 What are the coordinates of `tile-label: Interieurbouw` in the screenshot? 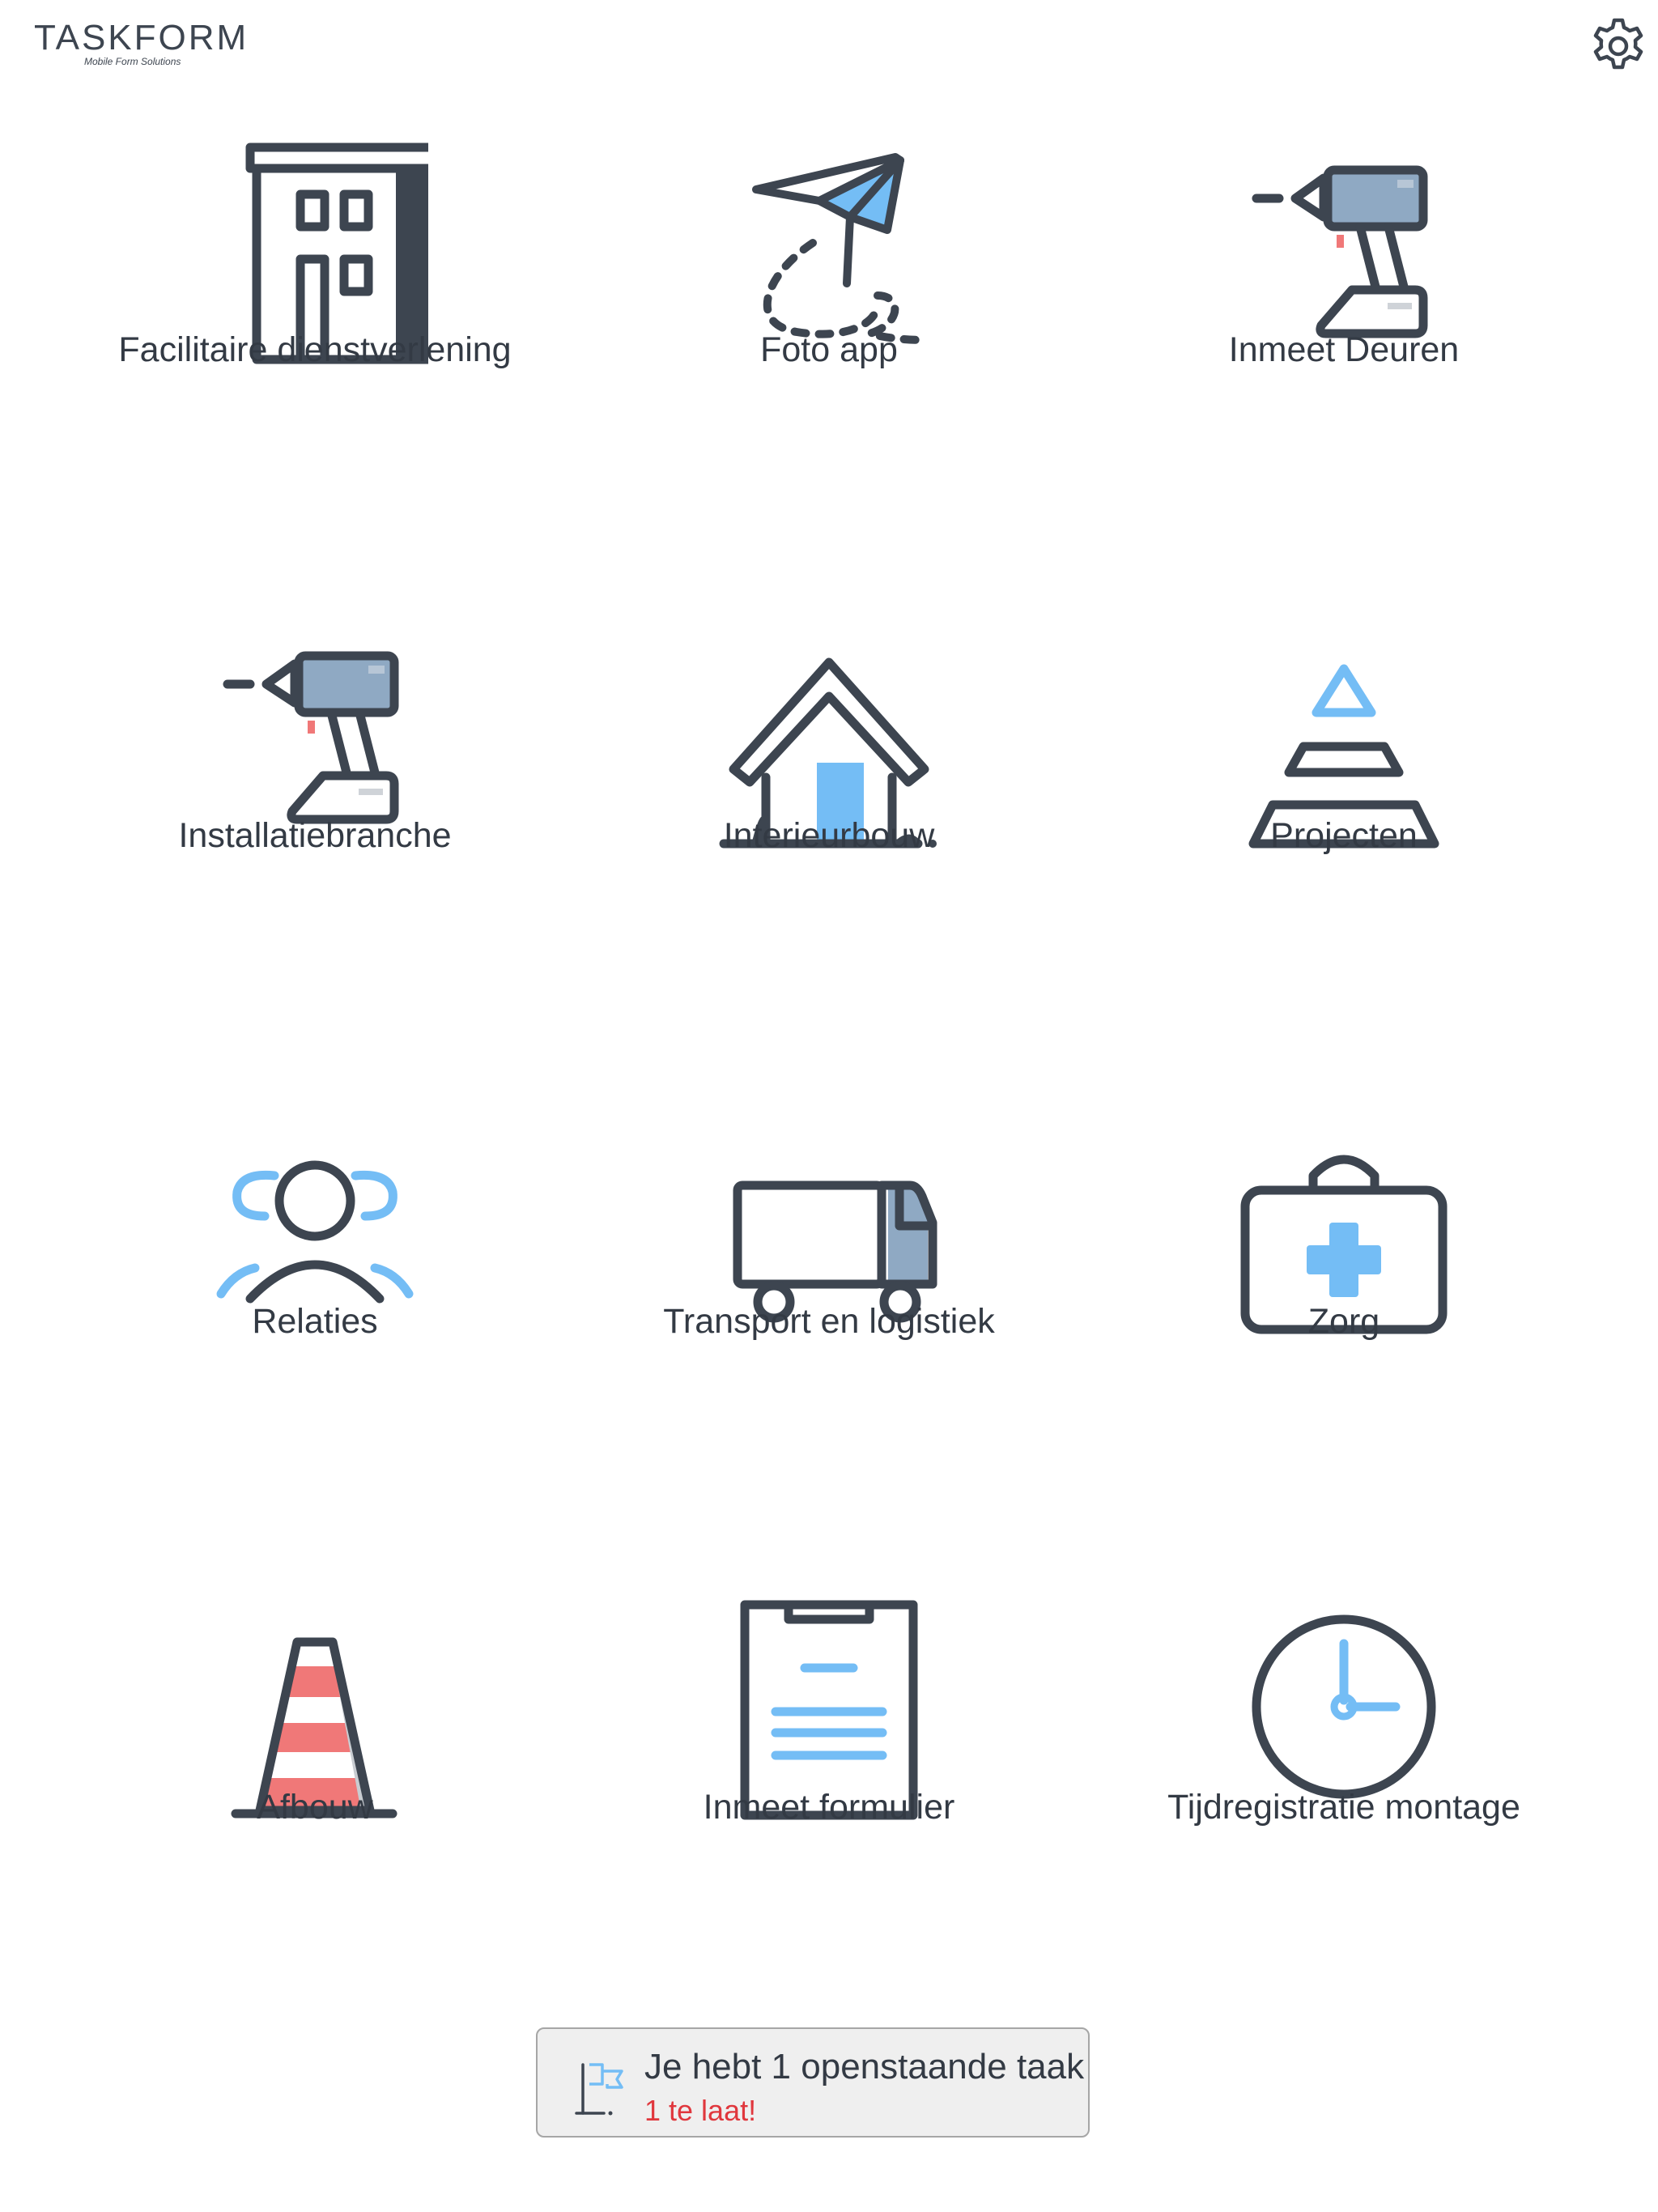 It's located at (829, 835).